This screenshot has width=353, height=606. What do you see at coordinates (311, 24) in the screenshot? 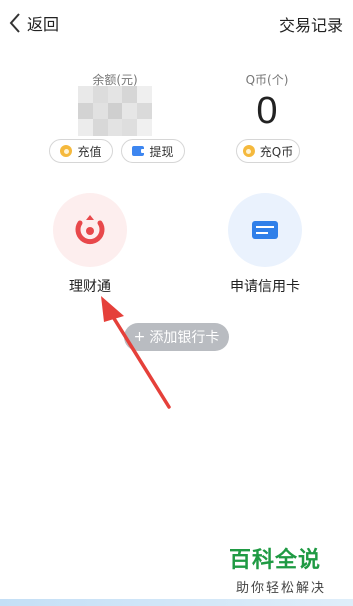
I see `transaction-records-link: 交易记录` at bounding box center [311, 24].